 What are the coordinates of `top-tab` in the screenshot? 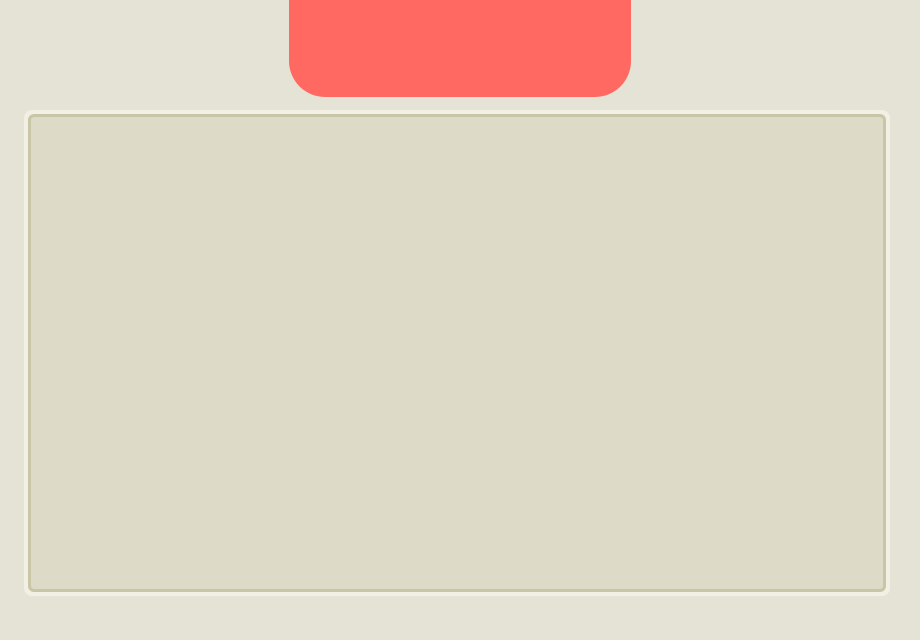 It's located at (460, 48).